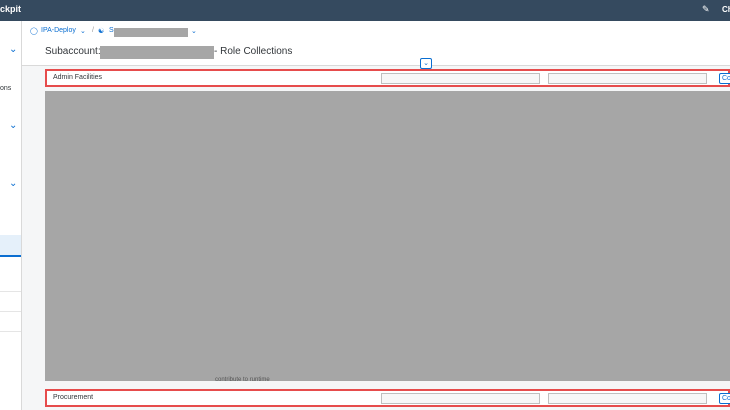  Describe the element at coordinates (253, 51) in the screenshot. I see `page-title-suffix: - Role Collections` at that location.